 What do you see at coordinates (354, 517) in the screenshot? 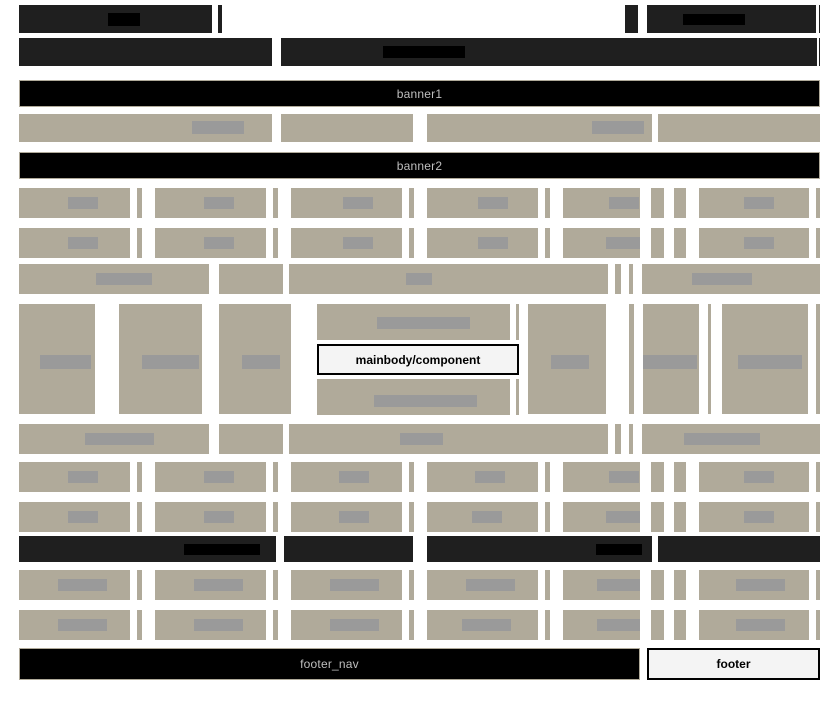
I see `grid-chip-r4c3` at bounding box center [354, 517].